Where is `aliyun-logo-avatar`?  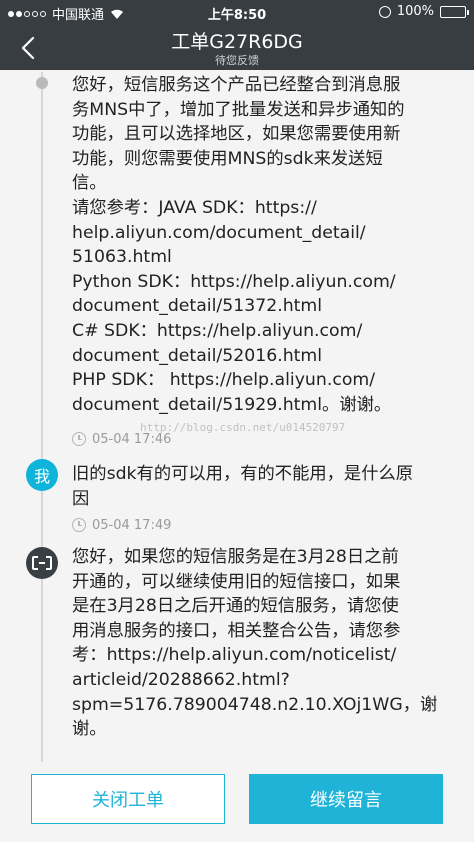
aliyun-logo-avatar is located at coordinates (42, 563).